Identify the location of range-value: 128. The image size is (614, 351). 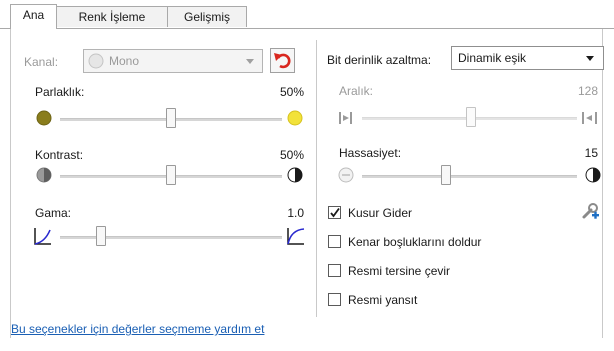
(587, 91).